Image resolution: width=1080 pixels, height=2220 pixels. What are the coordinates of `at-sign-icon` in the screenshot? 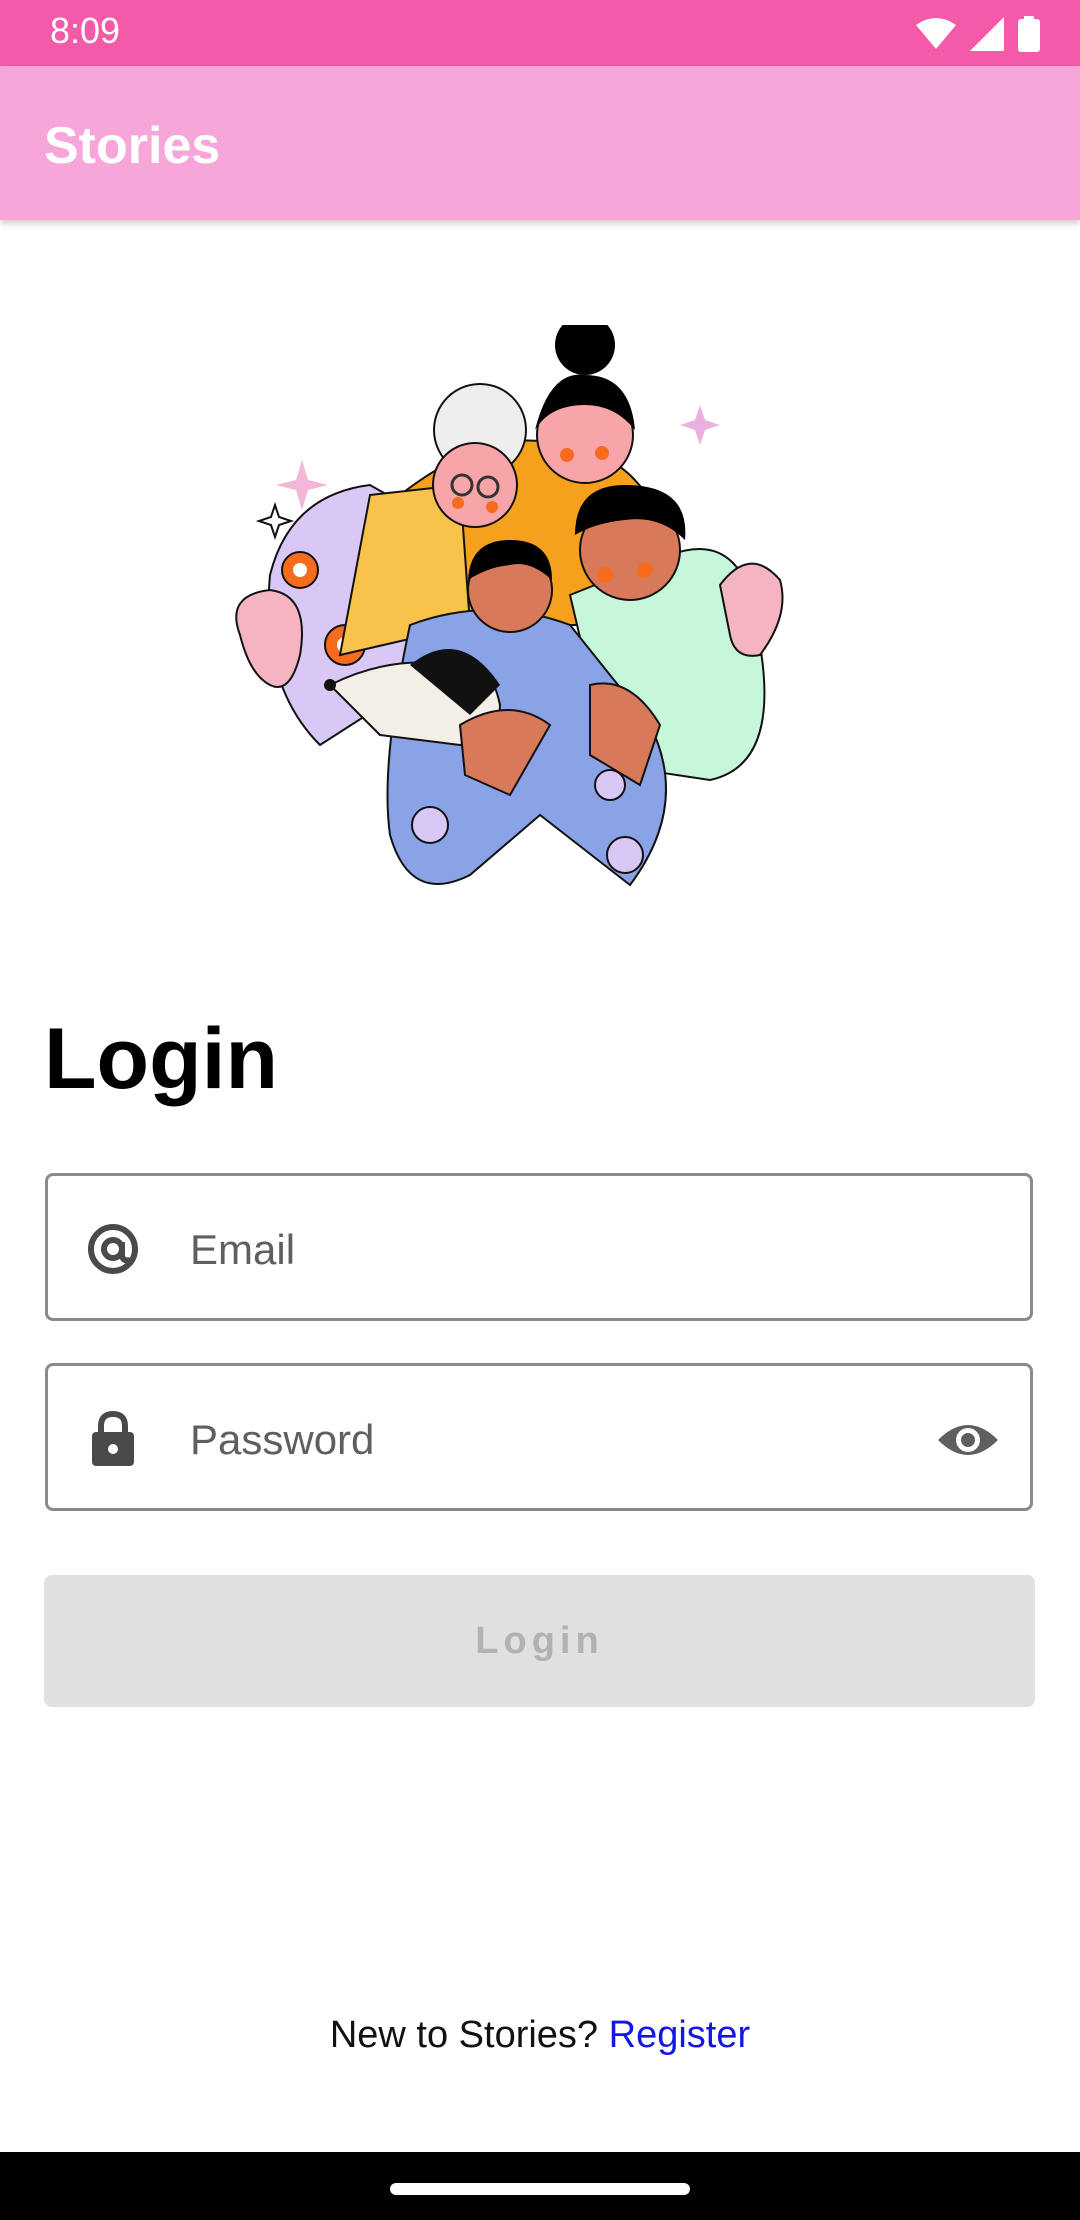 It's located at (113, 1249).